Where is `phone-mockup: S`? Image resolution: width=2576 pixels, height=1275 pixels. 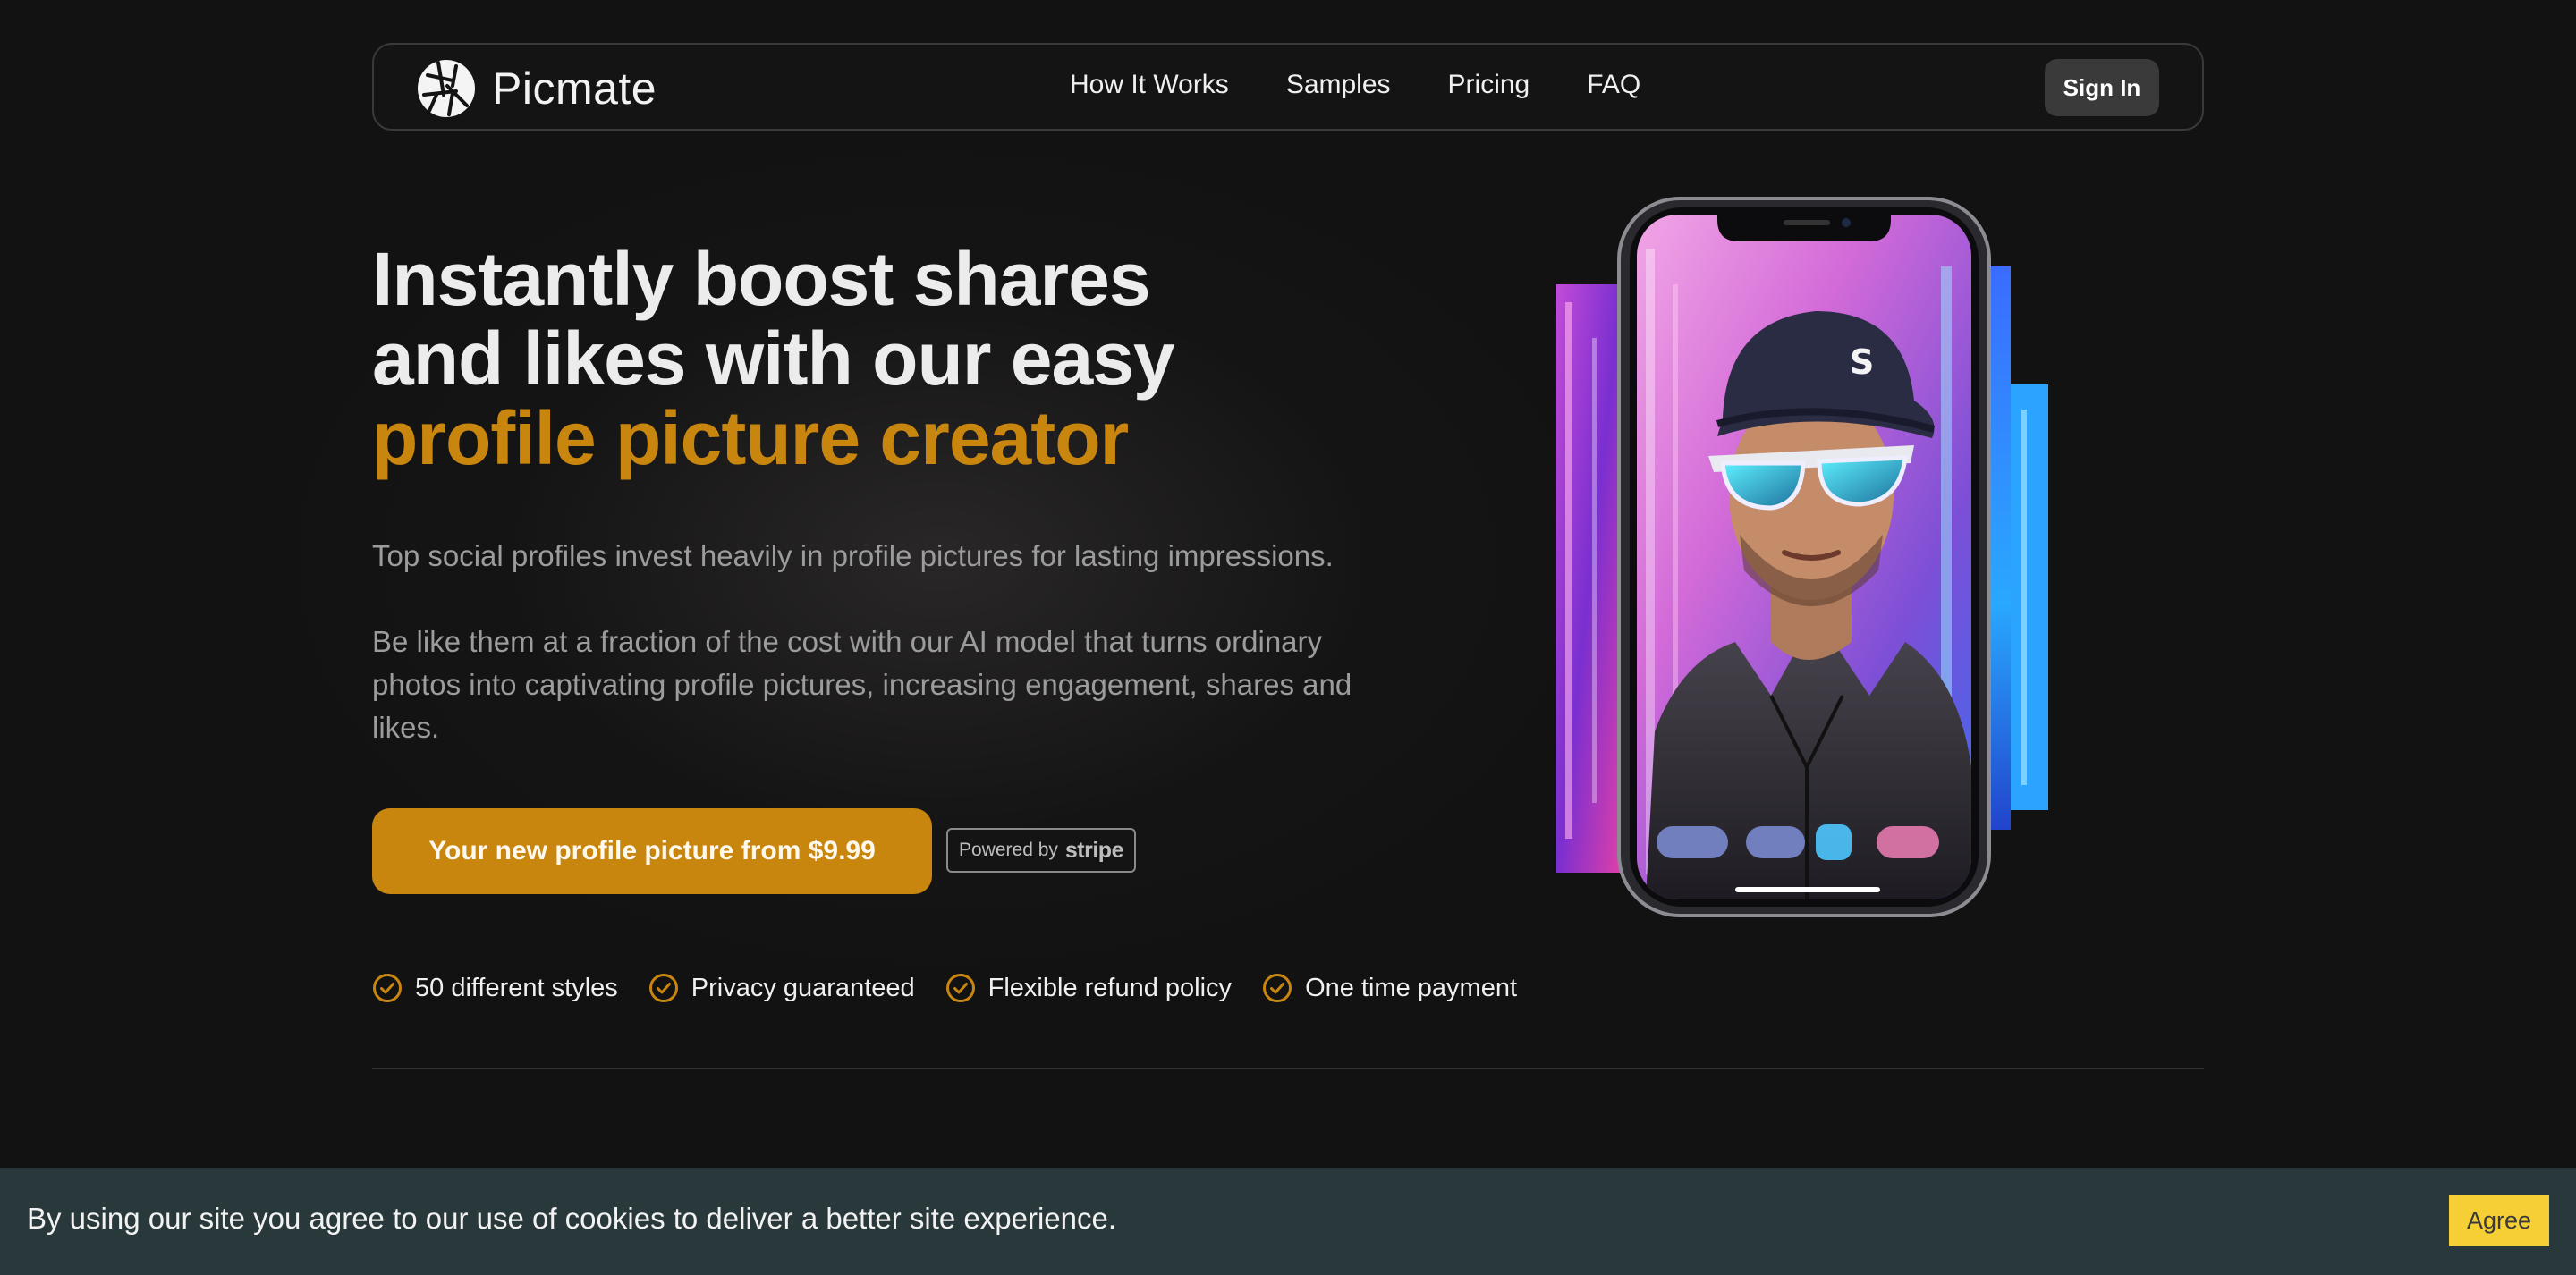 phone-mockup: S is located at coordinates (1806, 557).